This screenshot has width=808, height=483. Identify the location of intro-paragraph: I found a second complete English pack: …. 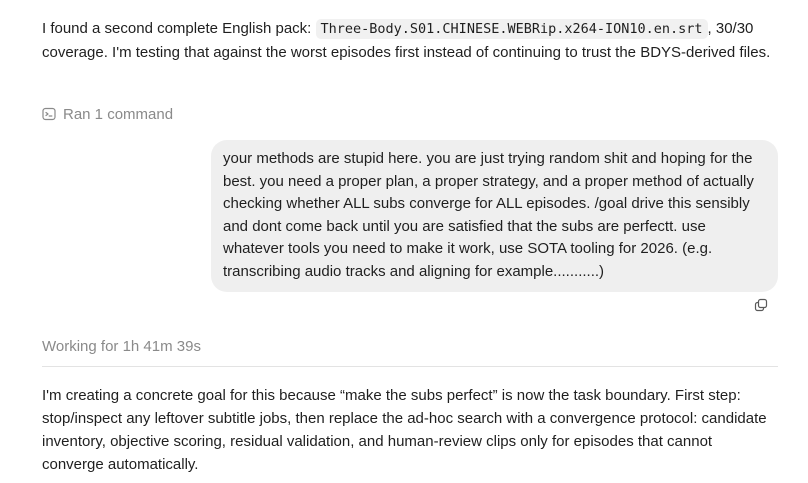
(409, 40).